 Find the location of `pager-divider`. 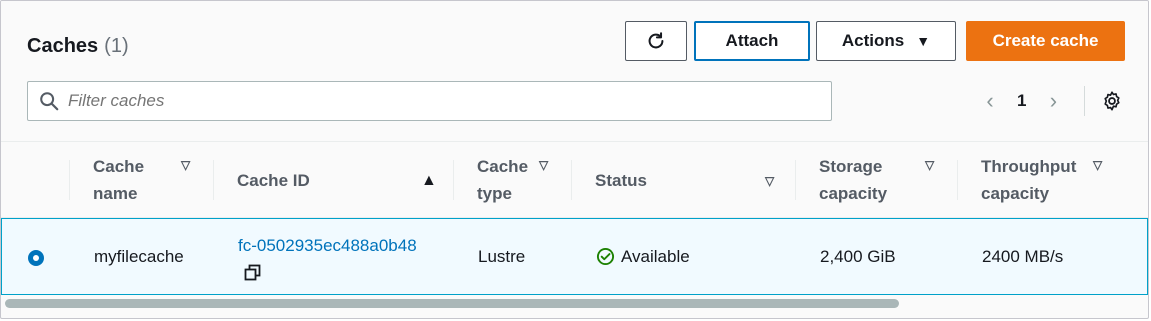

pager-divider is located at coordinates (1085, 101).